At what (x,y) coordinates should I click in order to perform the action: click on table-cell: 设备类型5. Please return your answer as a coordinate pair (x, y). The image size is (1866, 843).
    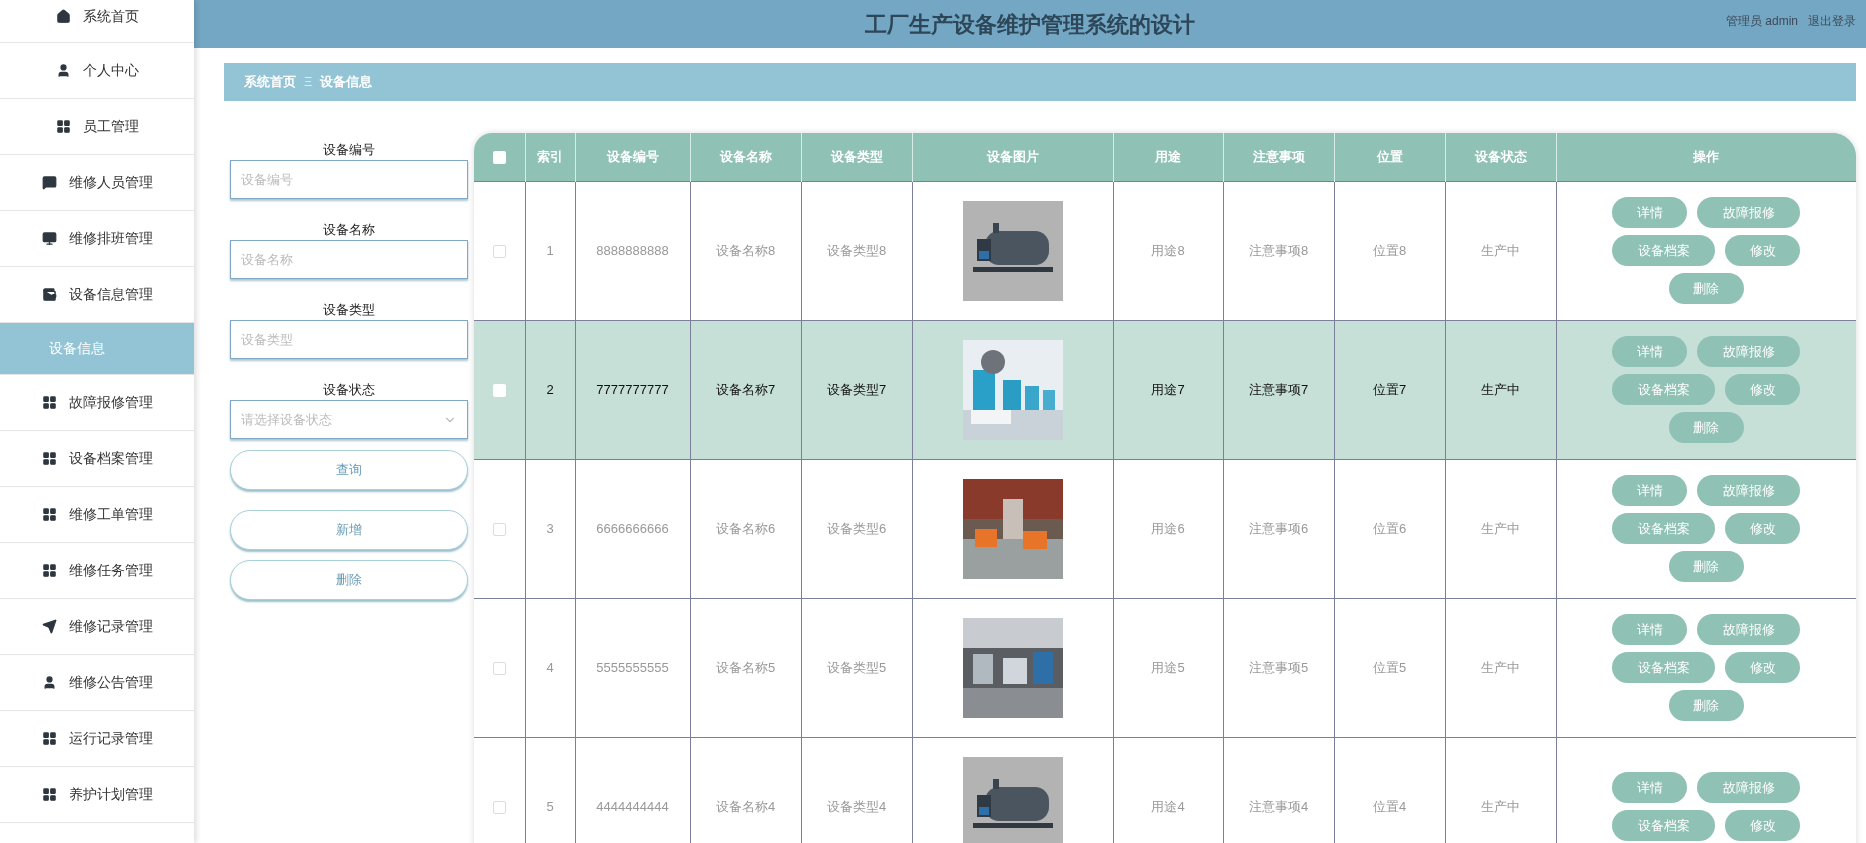
    Looking at the image, I should click on (856, 667).